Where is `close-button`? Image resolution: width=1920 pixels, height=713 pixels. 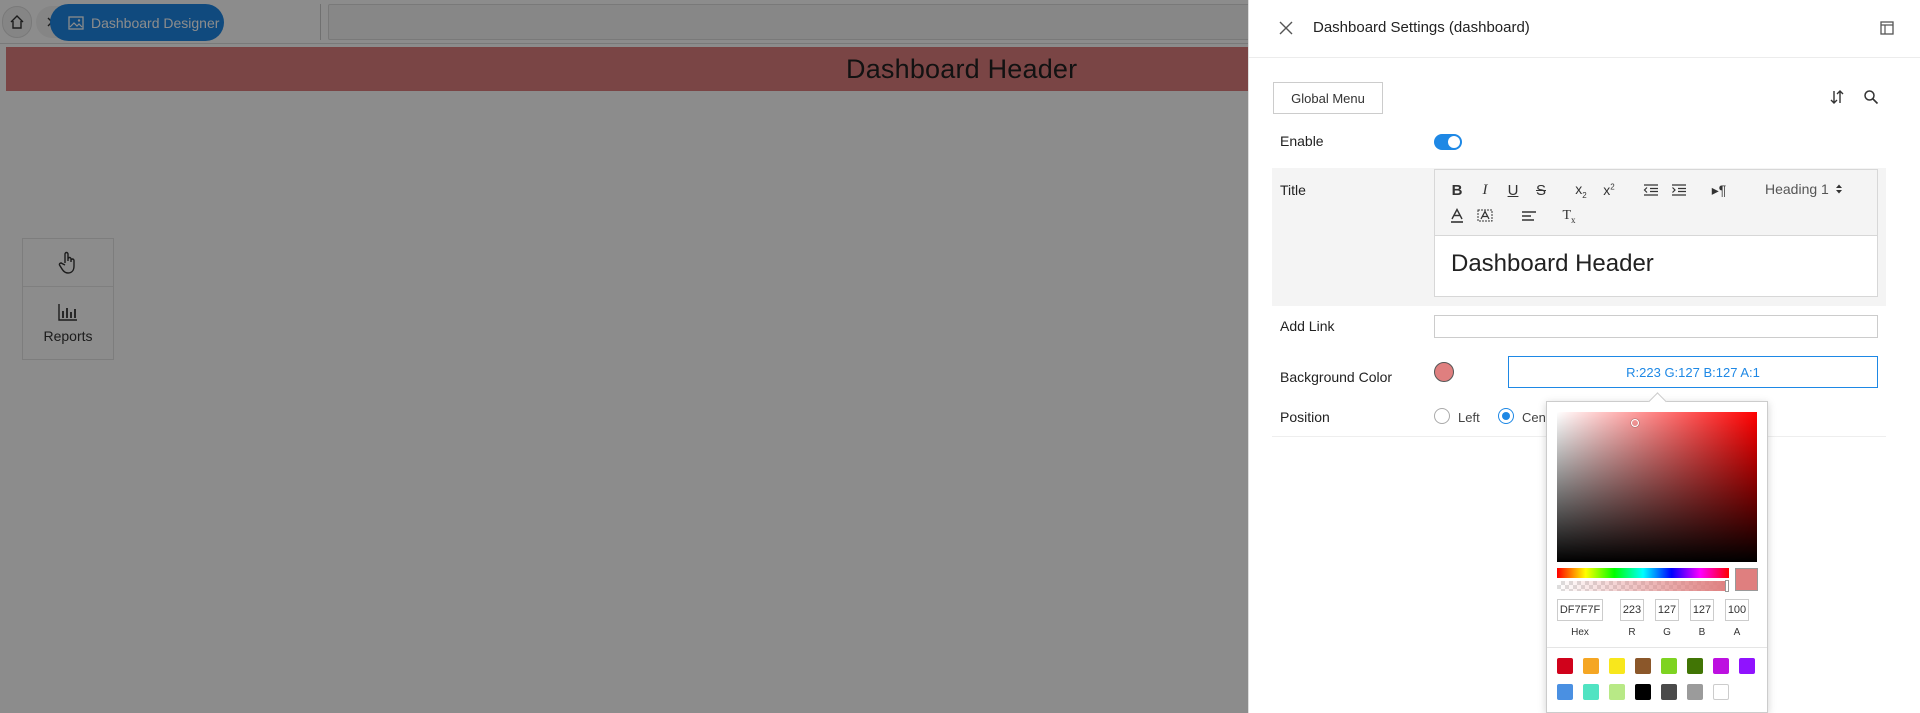
close-button is located at coordinates (1286, 28).